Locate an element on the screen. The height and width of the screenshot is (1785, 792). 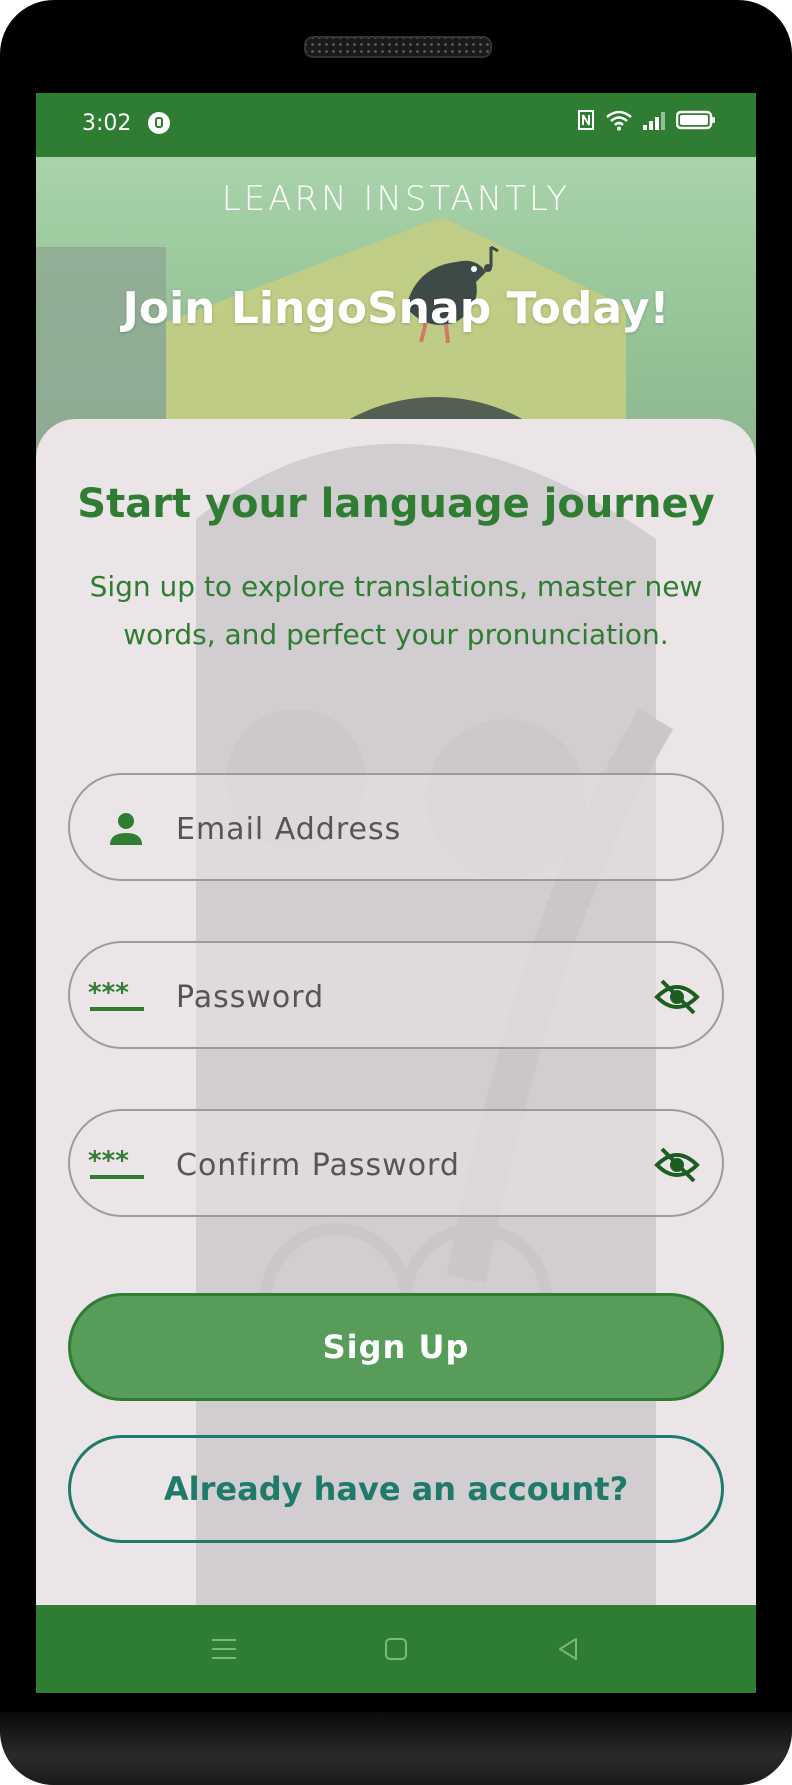
status-bar: 3:02 is located at coordinates (396, 125).